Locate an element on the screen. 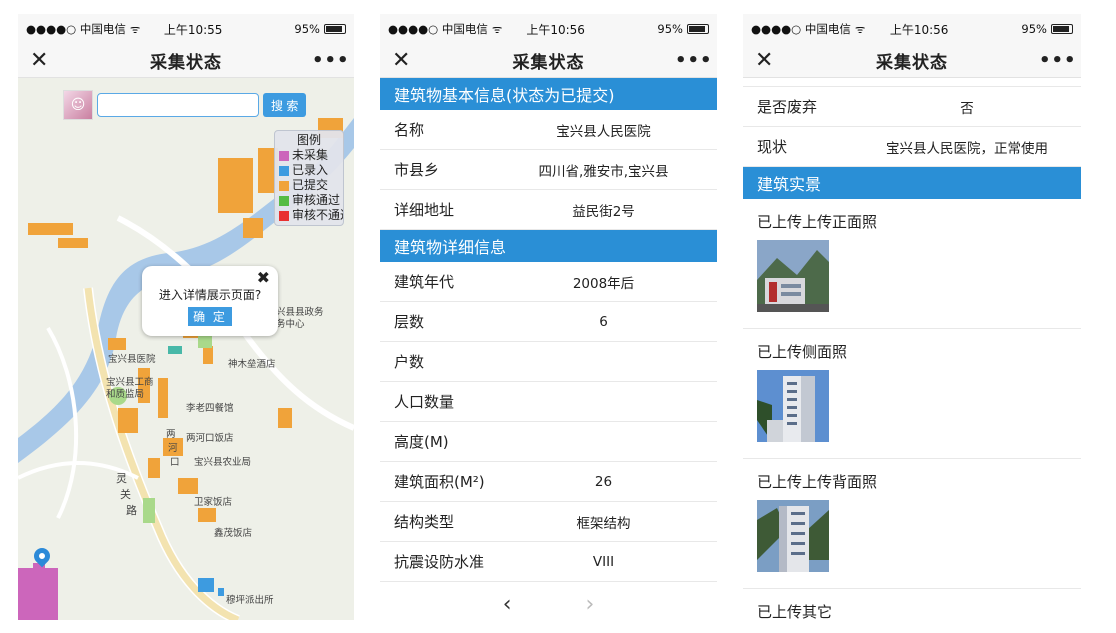 Image resolution: width=1116 pixels, height=633 pixels. photo-label: 已上传侧面照 is located at coordinates (802, 352).